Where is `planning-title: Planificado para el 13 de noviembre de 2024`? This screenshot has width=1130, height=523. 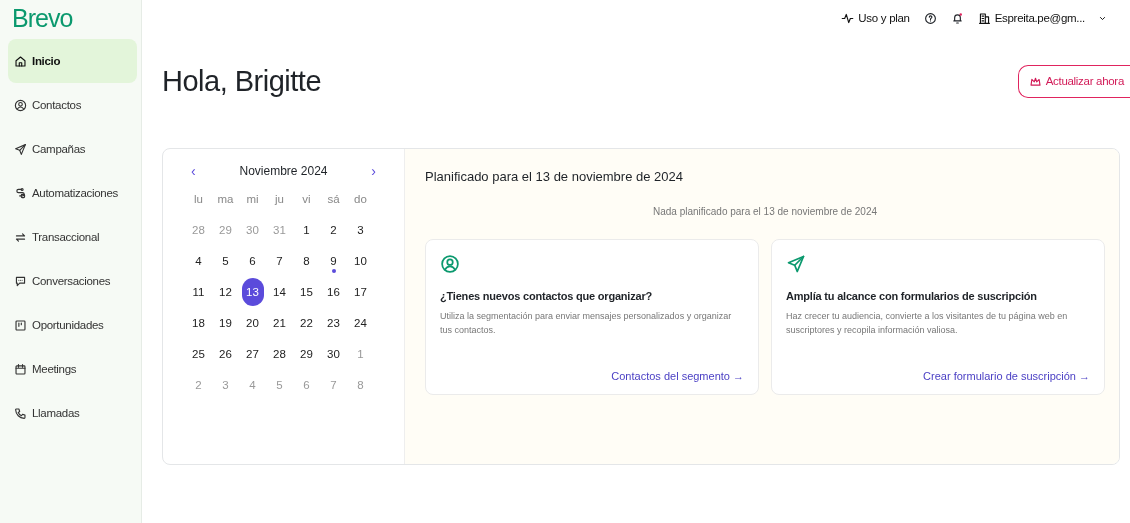
planning-title: Planificado para el 13 de noviembre de 2024 is located at coordinates (554, 176).